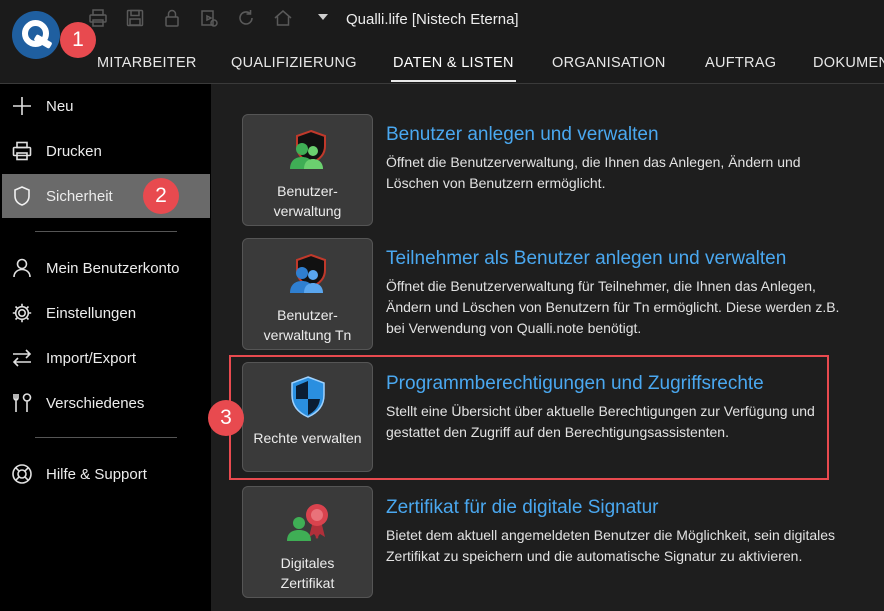 Image resolution: width=884 pixels, height=611 pixels. What do you see at coordinates (161, 196) in the screenshot?
I see `callout-2: 2` at bounding box center [161, 196].